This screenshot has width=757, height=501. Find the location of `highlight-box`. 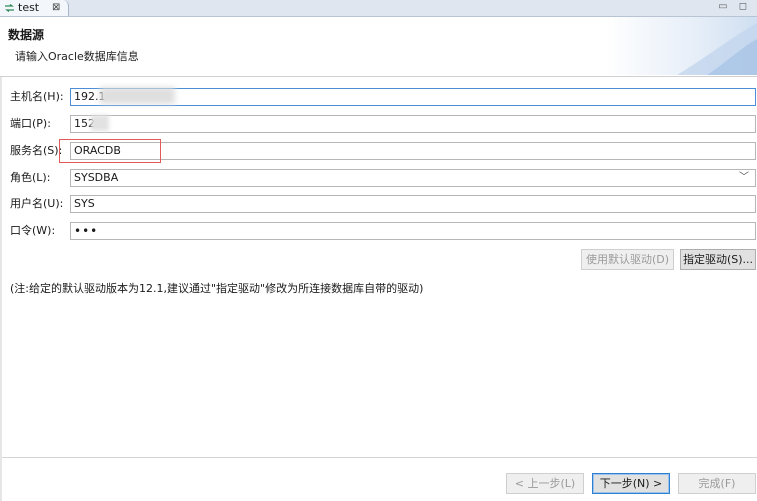

highlight-box is located at coordinates (110, 151).